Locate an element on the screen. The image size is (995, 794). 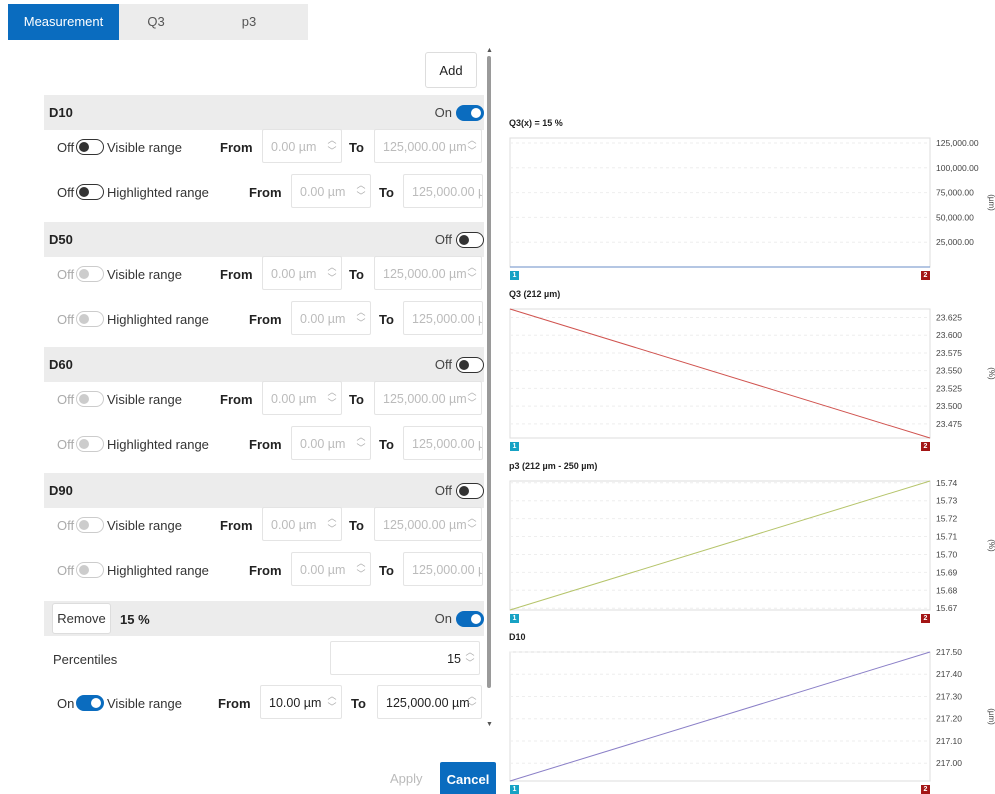
toggle-knob is located at coordinates (84, 146).